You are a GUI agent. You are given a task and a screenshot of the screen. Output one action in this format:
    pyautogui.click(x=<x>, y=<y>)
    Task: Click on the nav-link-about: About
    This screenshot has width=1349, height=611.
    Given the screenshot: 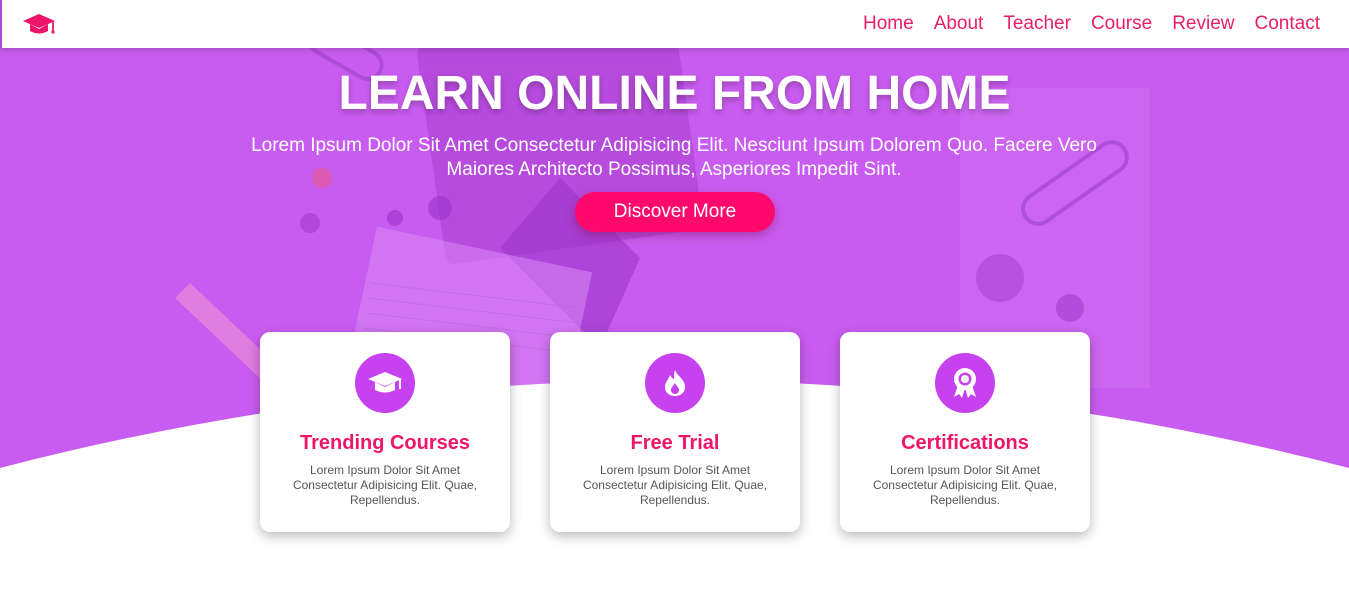 What is the action you would take?
    pyautogui.click(x=959, y=24)
    